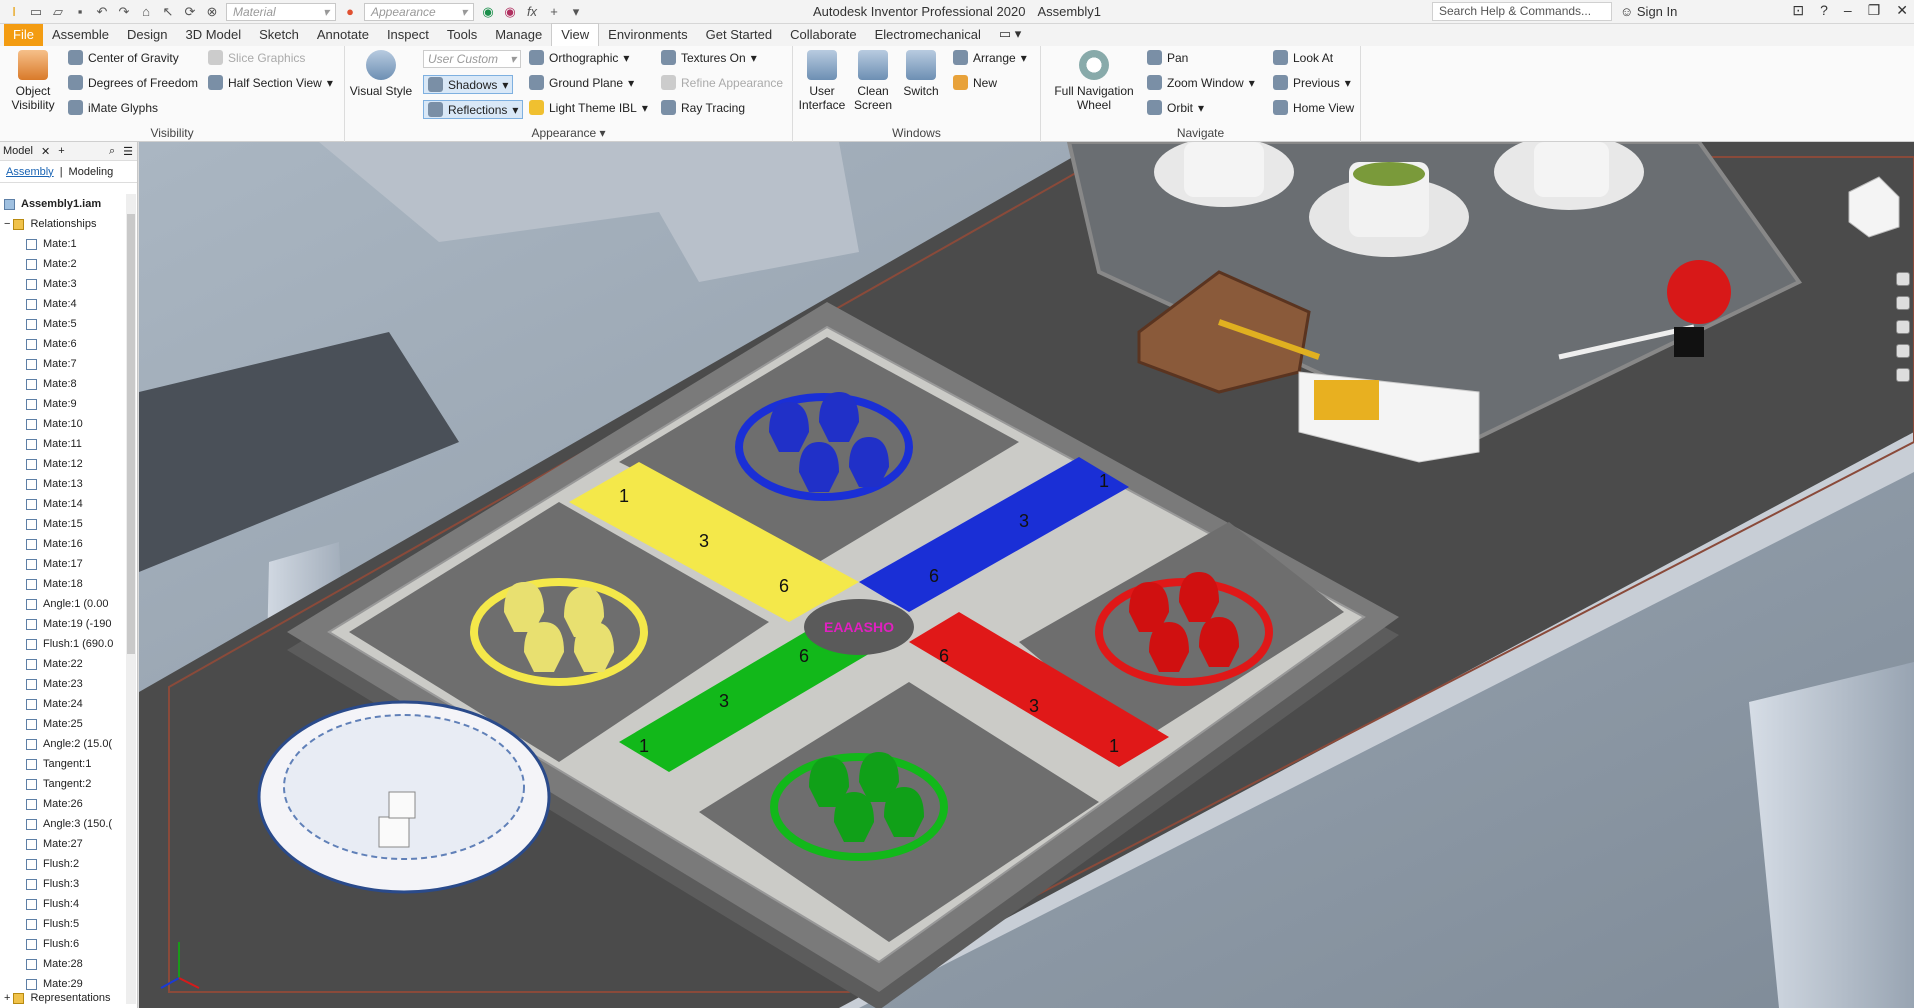 This screenshot has width=1914, height=1008. What do you see at coordinates (873, 81) in the screenshot?
I see `clean-screen-button: Clean Screen` at bounding box center [873, 81].